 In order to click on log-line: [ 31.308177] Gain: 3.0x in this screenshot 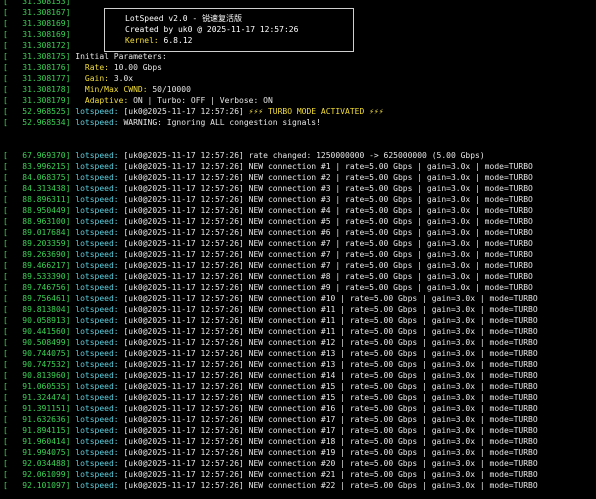, I will do `click(68, 78)`.